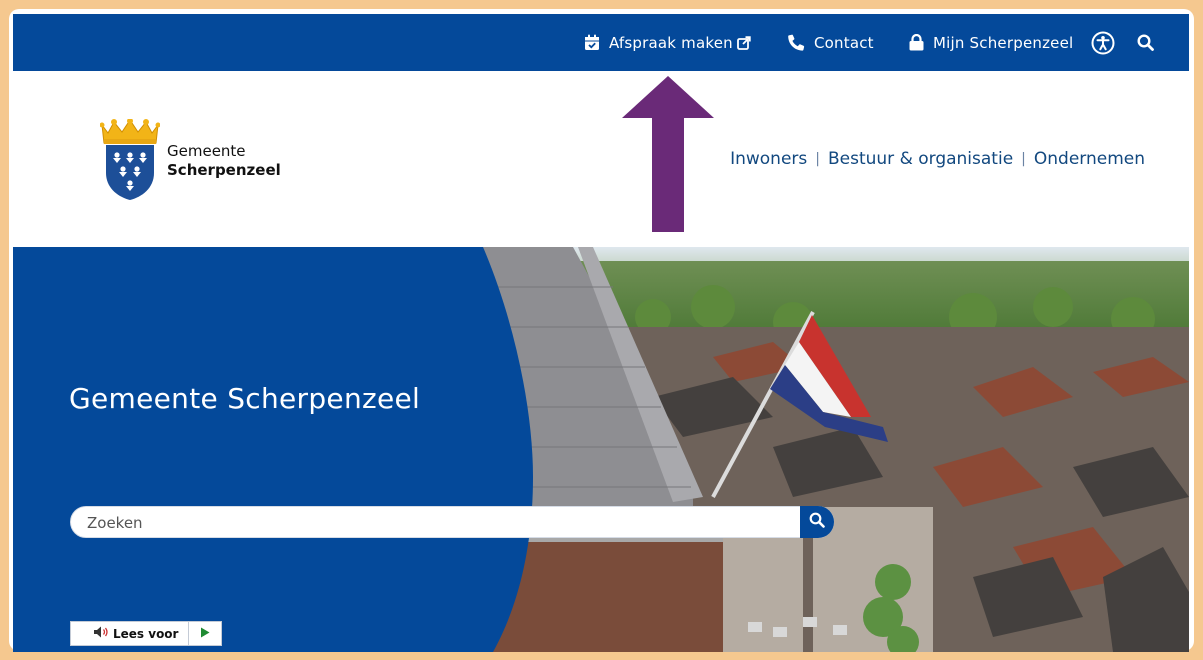 This screenshot has height=660, width=1203. I want to click on accessibility-button, so click(1103, 42).